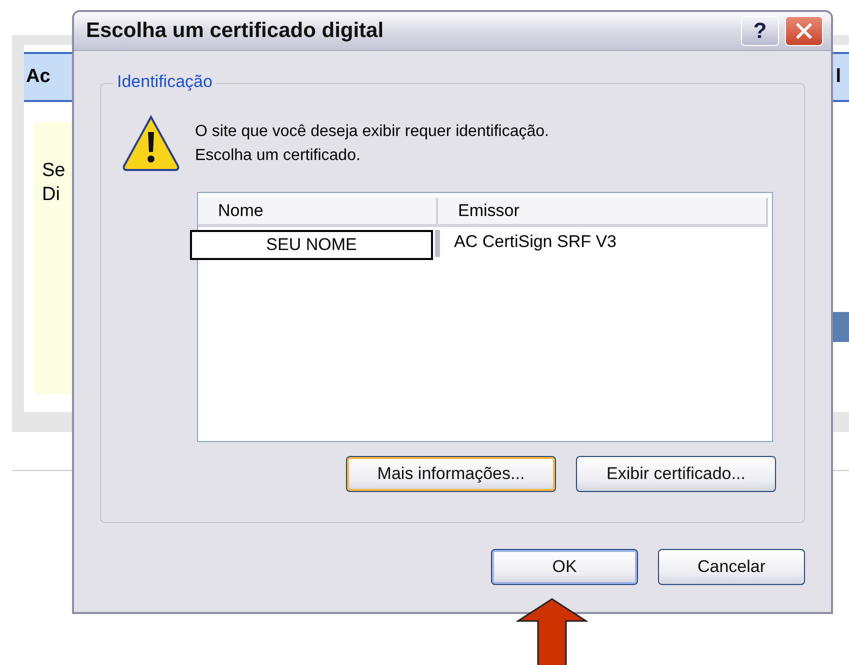  I want to click on warning-icon, so click(151, 143).